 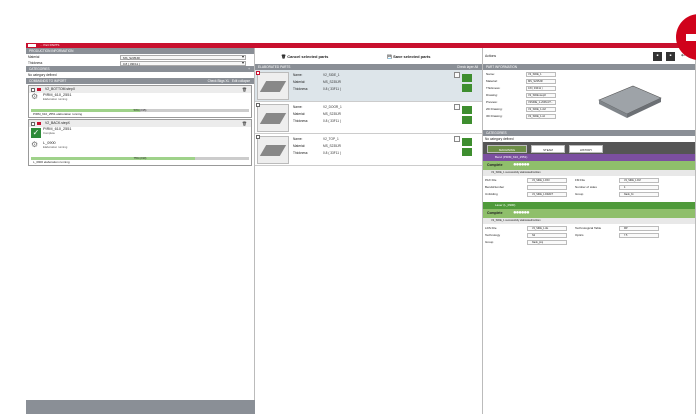 What do you see at coordinates (639, 187) in the screenshot?
I see `sides-field: 4` at bounding box center [639, 187].